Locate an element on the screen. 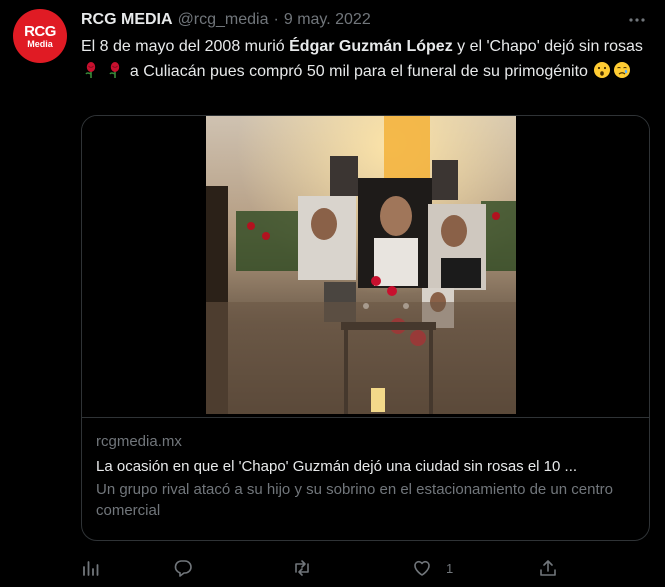 The image size is (665, 587). display-name: RCG MEDIA is located at coordinates (127, 20).